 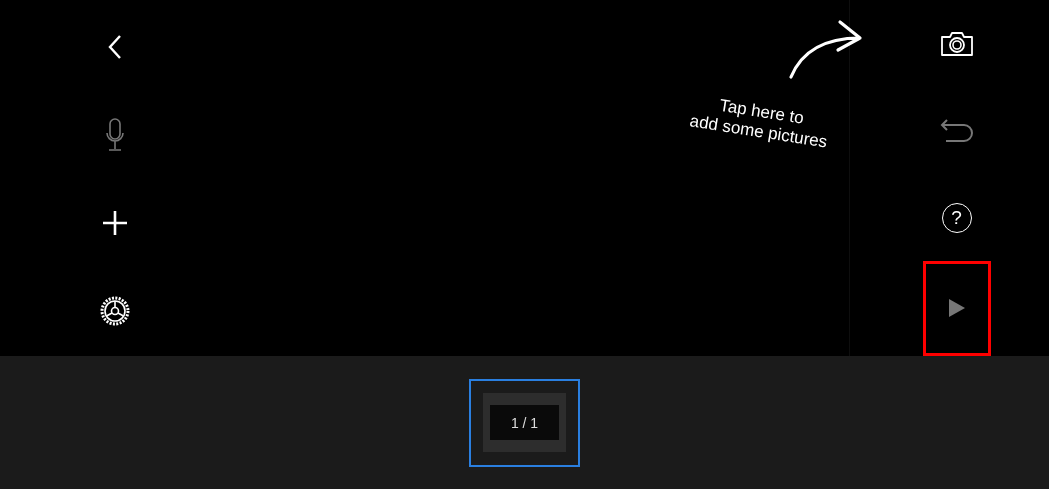 What do you see at coordinates (826, 49) in the screenshot?
I see `curved-arrow-icon` at bounding box center [826, 49].